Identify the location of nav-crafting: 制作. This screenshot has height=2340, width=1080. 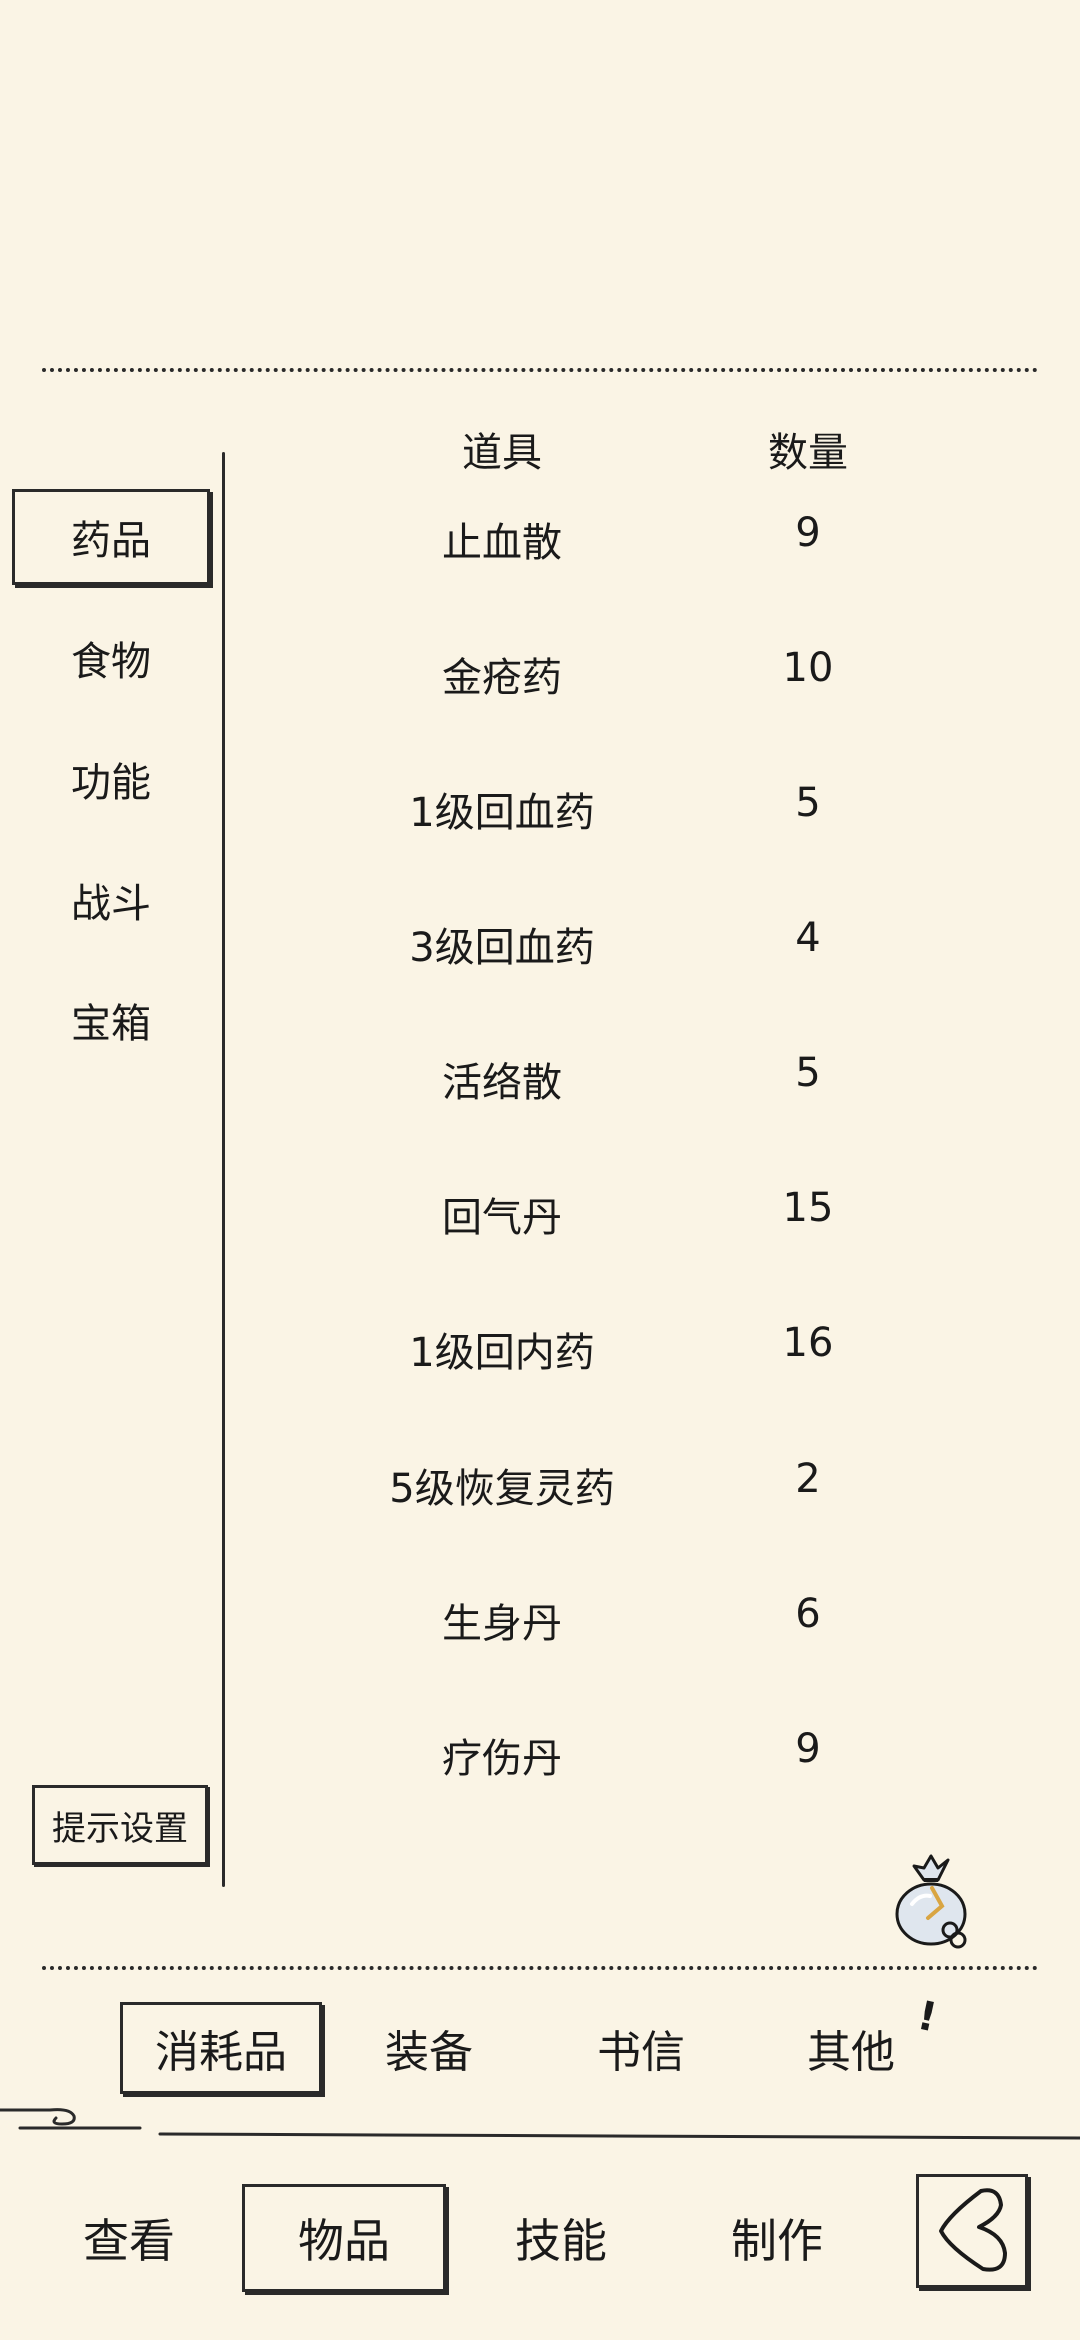
(777, 2238).